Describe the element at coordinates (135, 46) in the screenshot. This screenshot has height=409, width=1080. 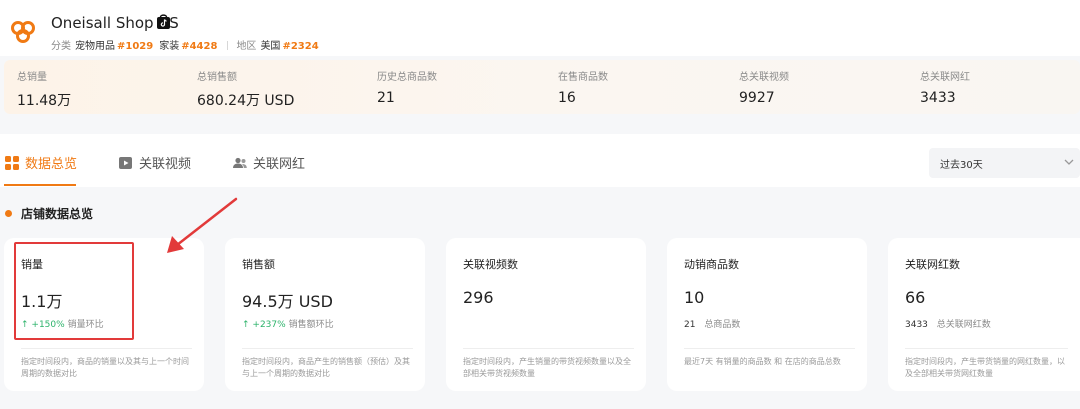
I see `category-1-rank: #1029` at that location.